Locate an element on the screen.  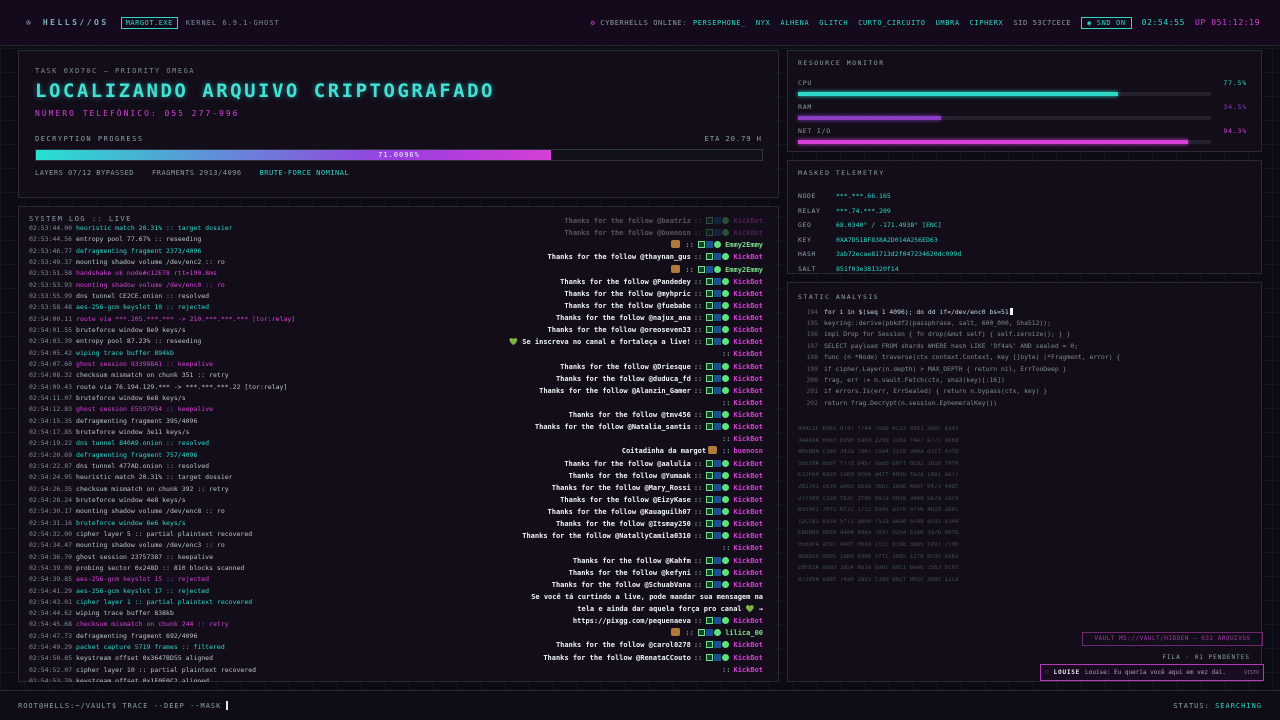
log-entry: 02:54:31.16 bruteforce window 8e6 keys/s is located at coordinates (209, 523).